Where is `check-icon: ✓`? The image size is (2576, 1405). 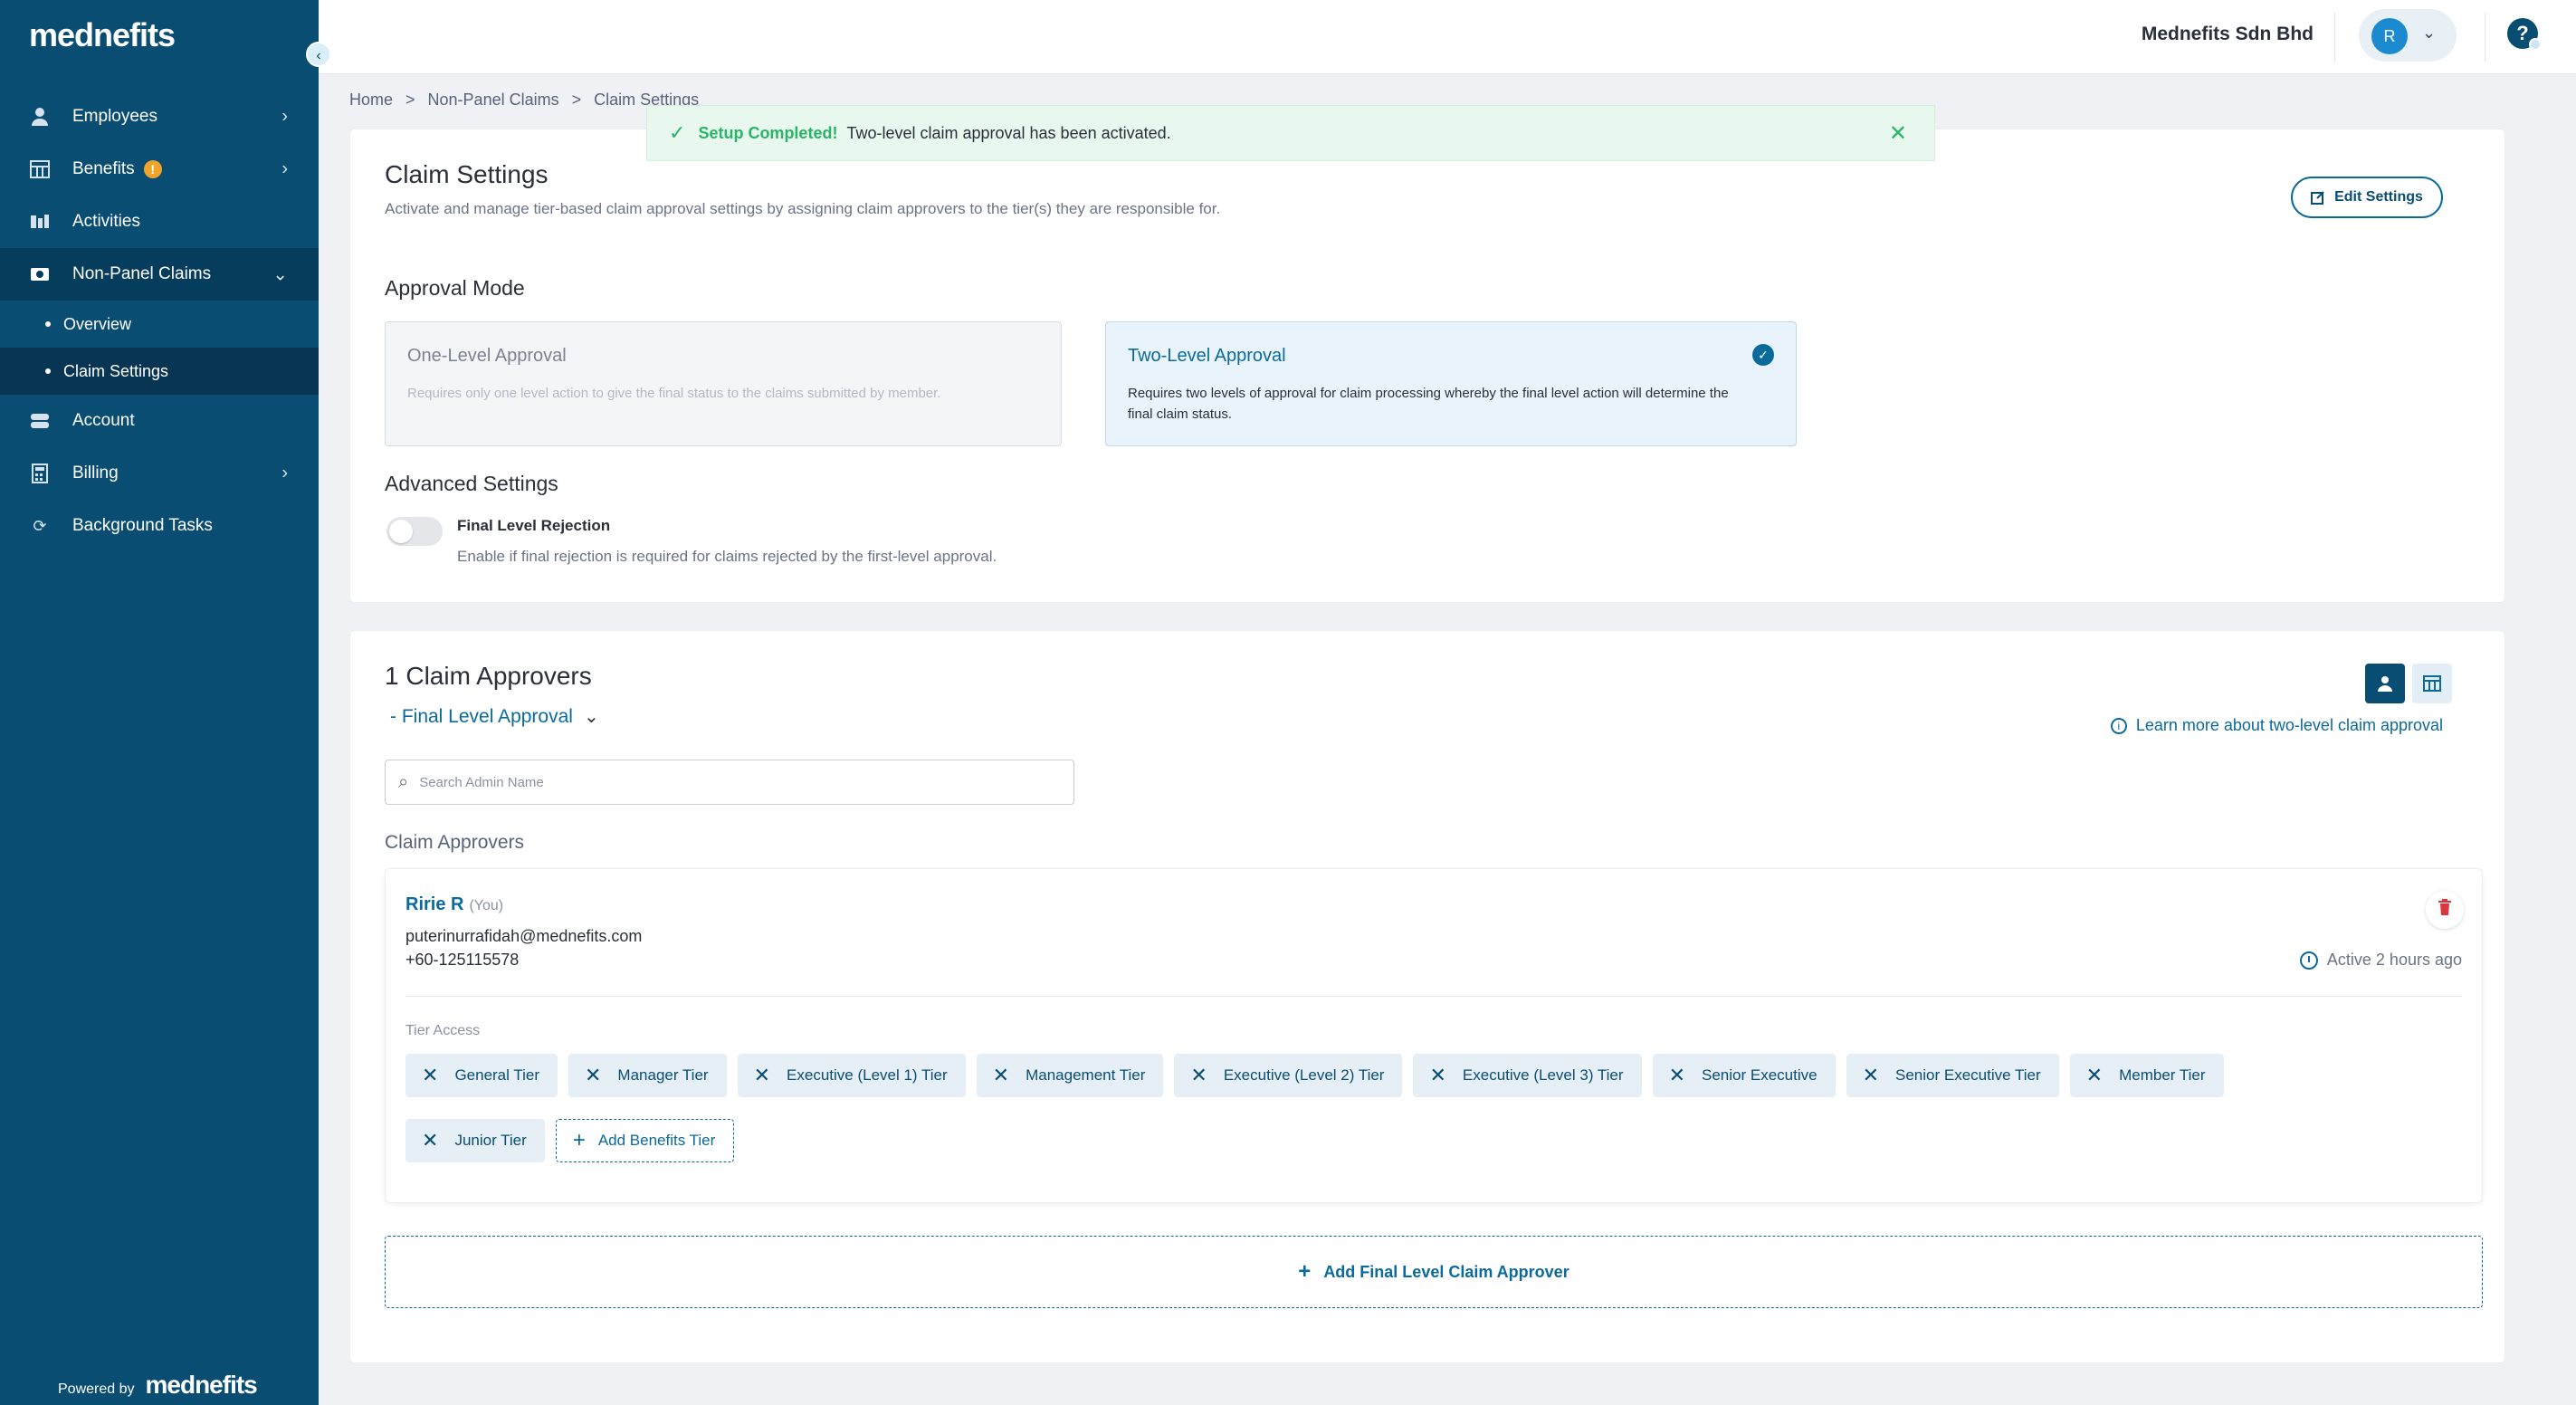
check-icon: ✓ is located at coordinates (677, 133).